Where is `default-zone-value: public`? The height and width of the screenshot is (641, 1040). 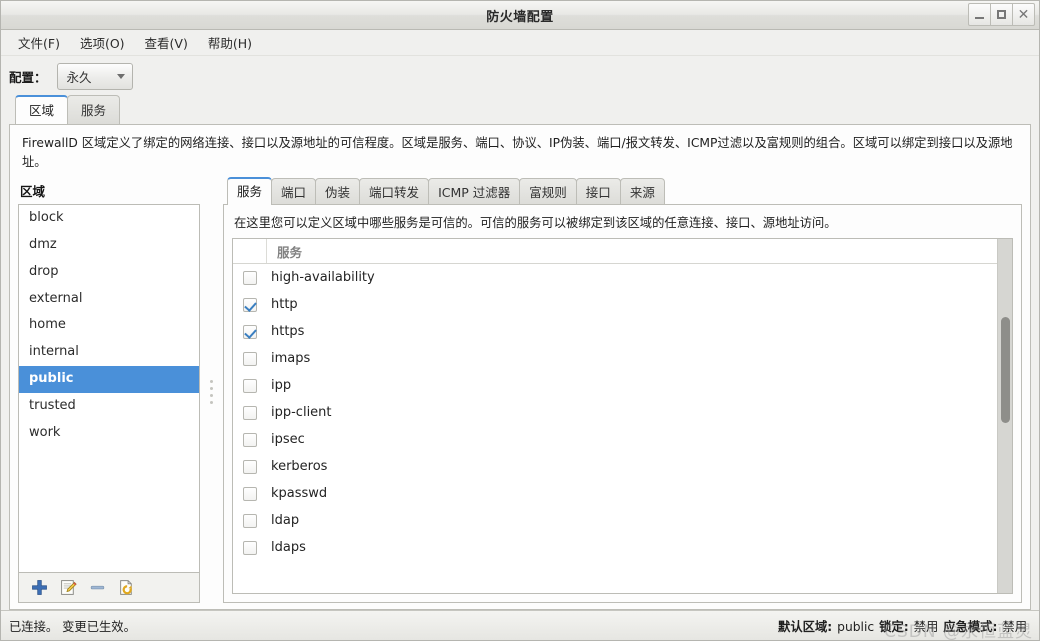 default-zone-value: public is located at coordinates (856, 626).